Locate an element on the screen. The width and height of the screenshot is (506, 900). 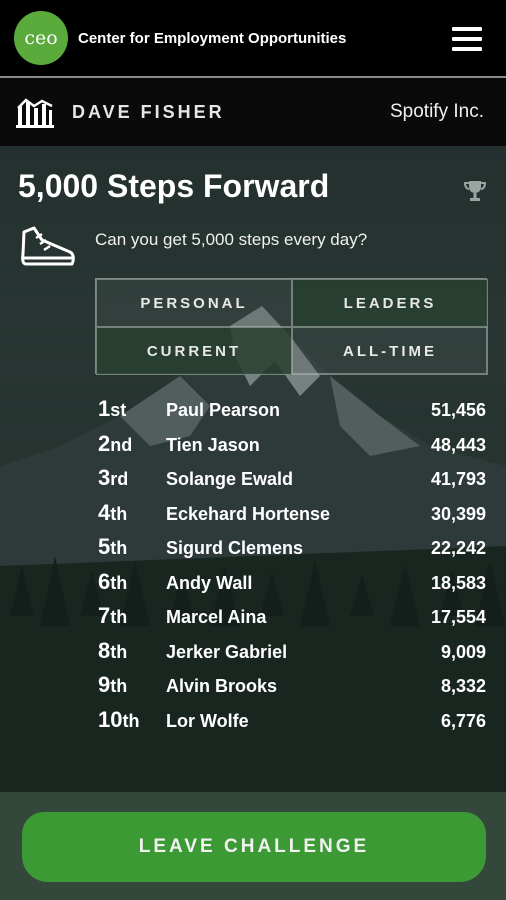
rank: 6th is located at coordinates (113, 581).